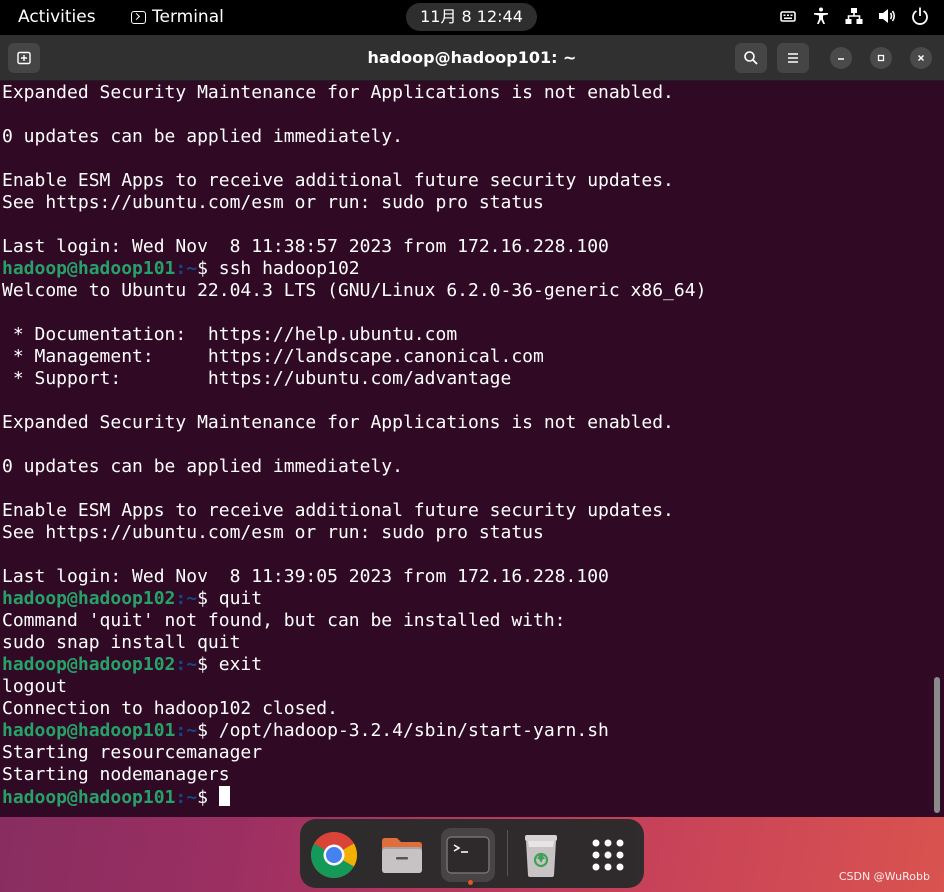 The width and height of the screenshot is (944, 892). I want to click on terminal-output-line: sudo snap install quit, so click(121, 642).